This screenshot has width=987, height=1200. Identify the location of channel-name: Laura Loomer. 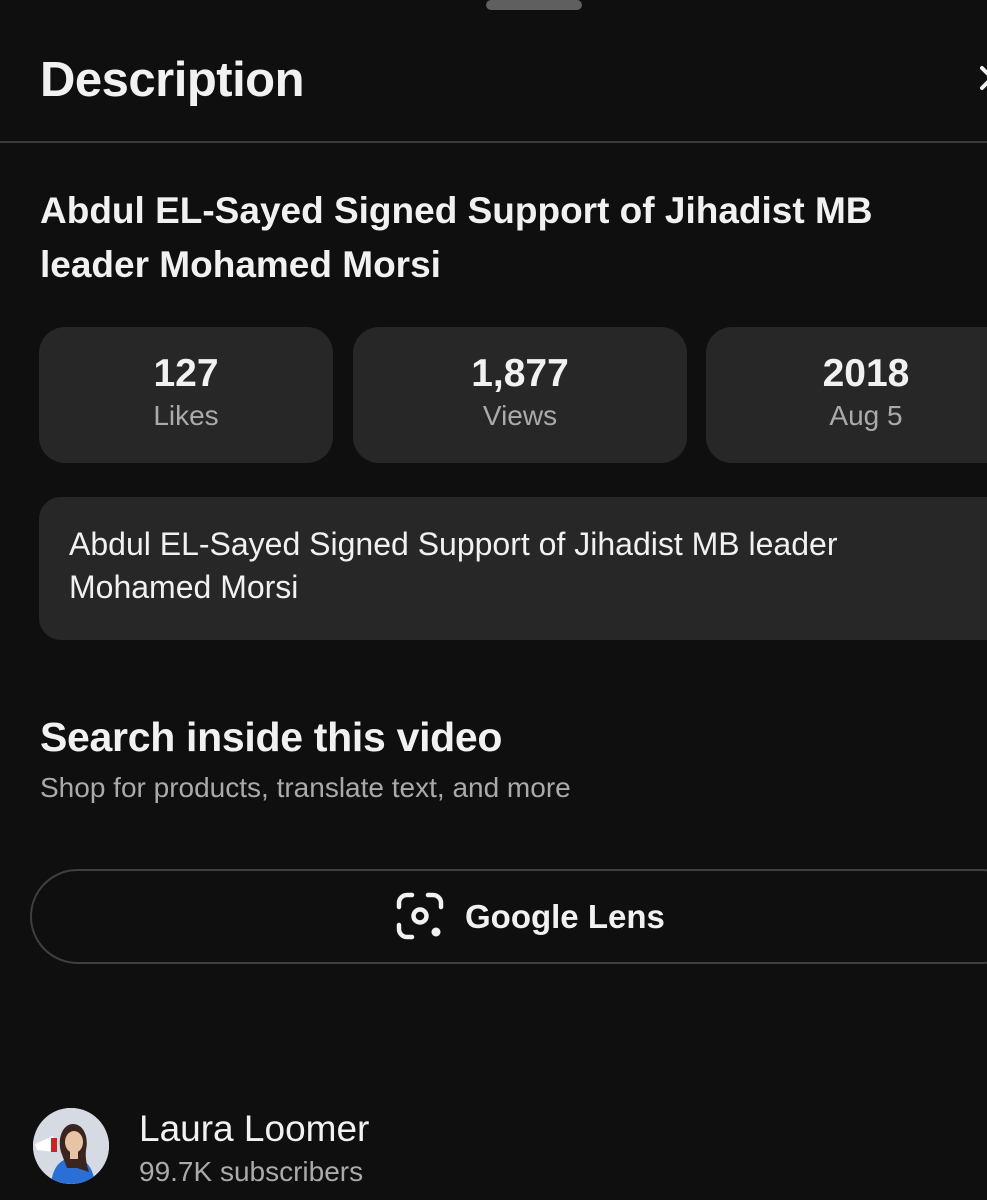
(254, 1129).